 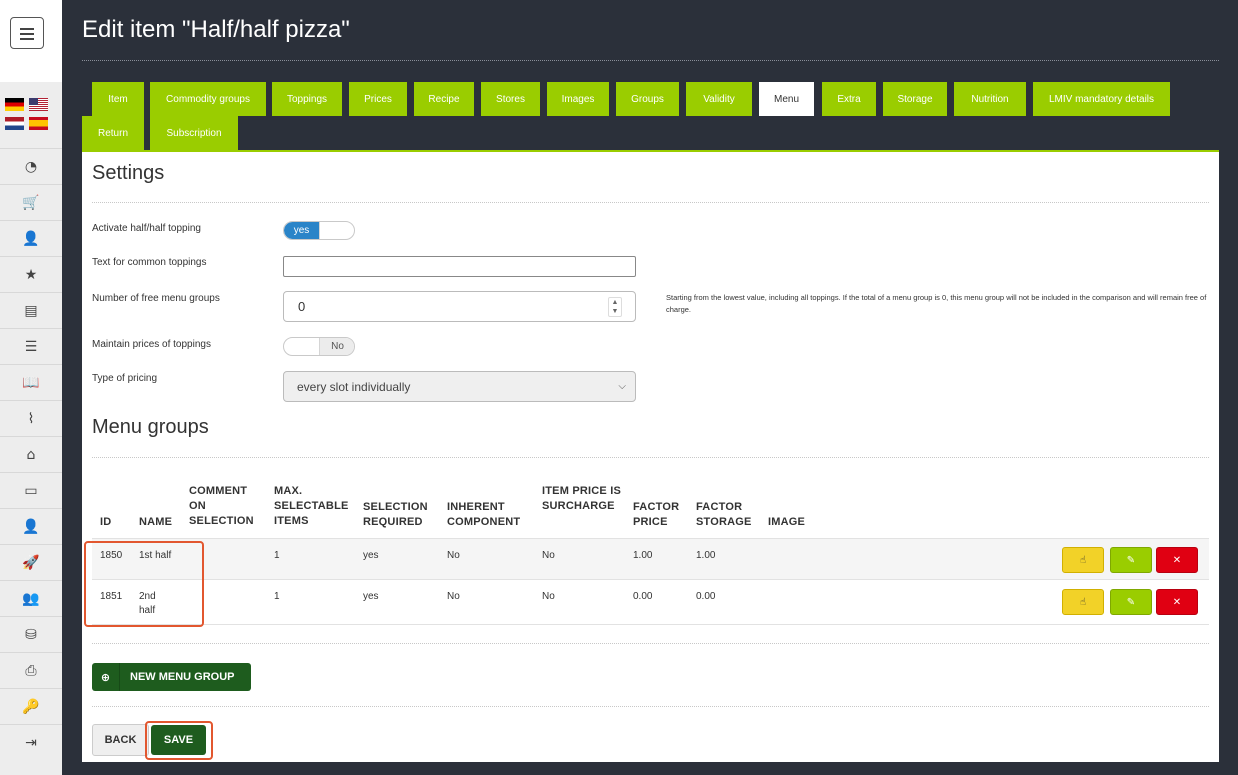 I want to click on sidebar-item-star: ★, so click(x=31, y=274).